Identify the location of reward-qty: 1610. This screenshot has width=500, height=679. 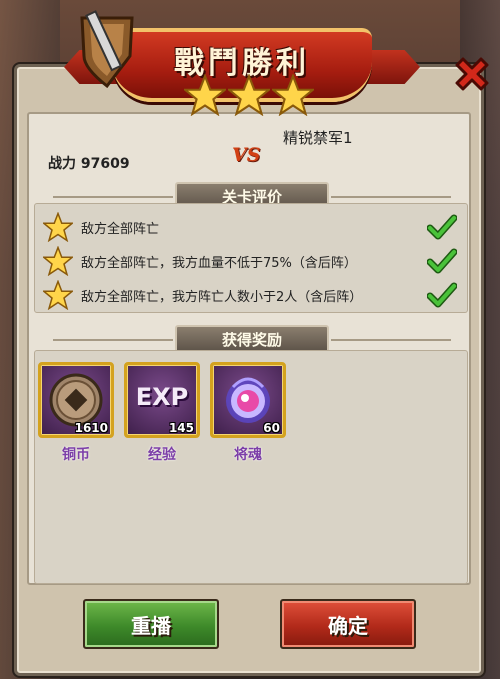
(91, 428).